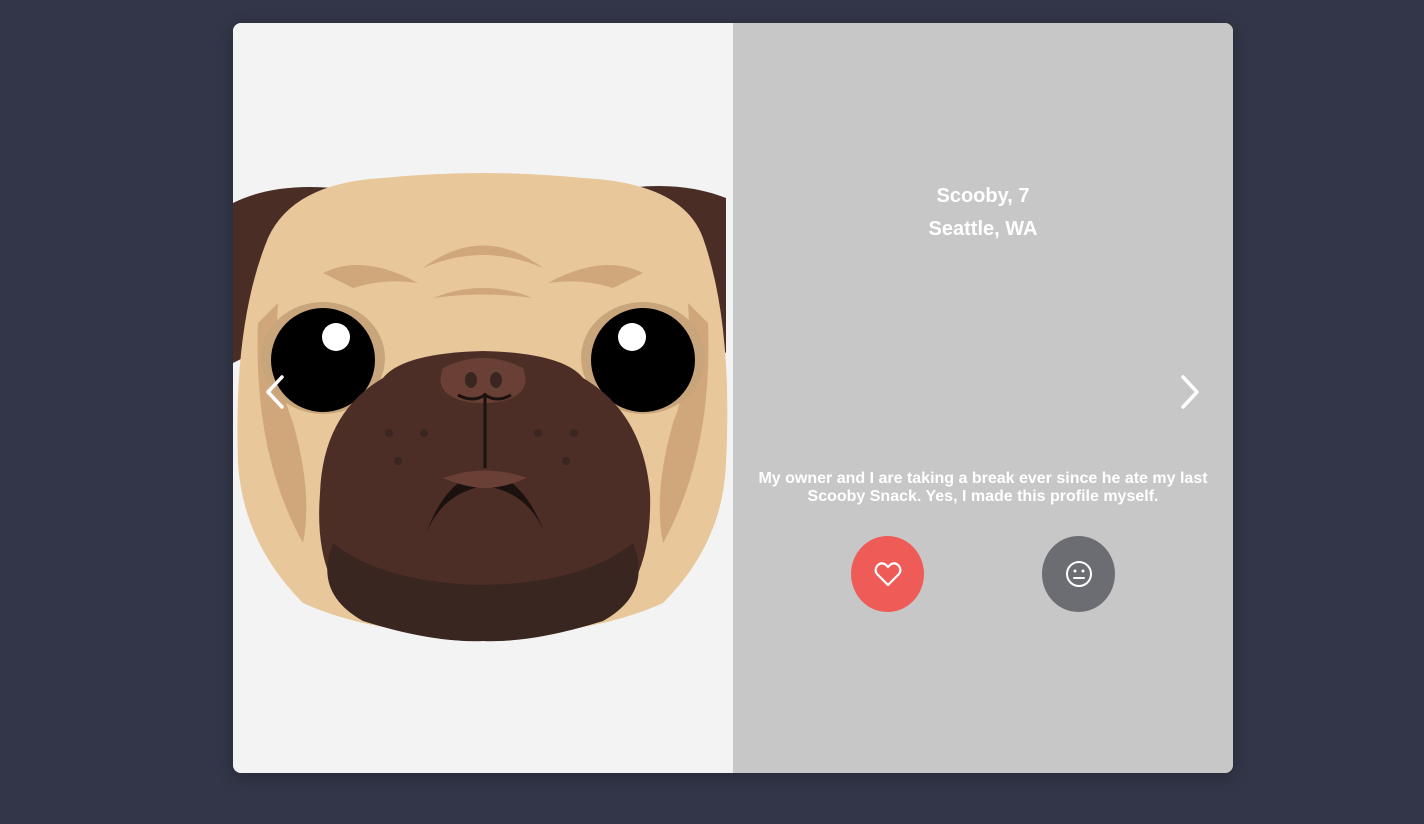 This screenshot has width=1424, height=824. I want to click on pass-button, so click(1078, 574).